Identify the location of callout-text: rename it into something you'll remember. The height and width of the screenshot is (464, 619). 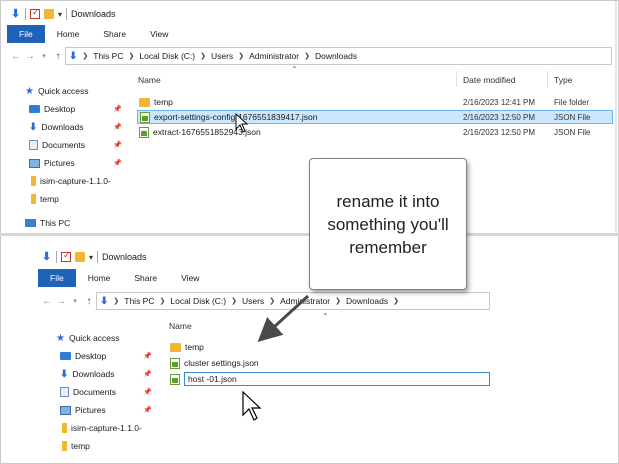
(388, 224).